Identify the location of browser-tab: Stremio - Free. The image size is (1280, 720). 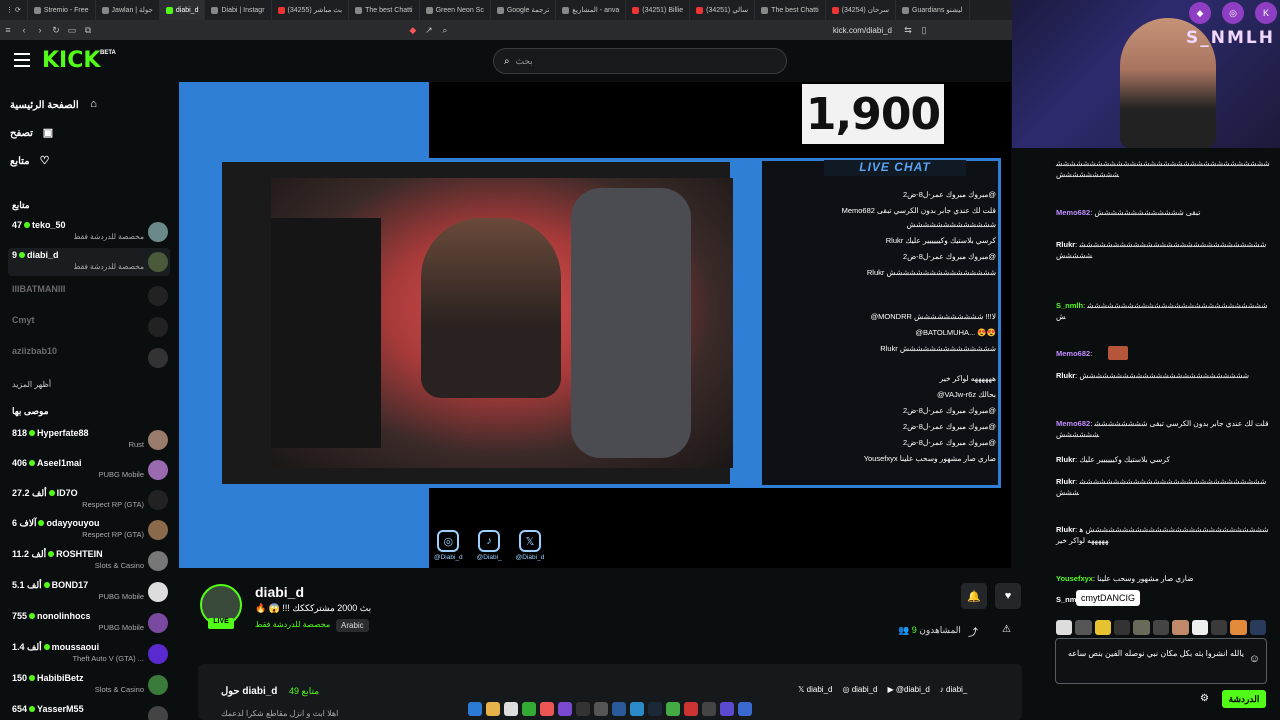
(62, 10).